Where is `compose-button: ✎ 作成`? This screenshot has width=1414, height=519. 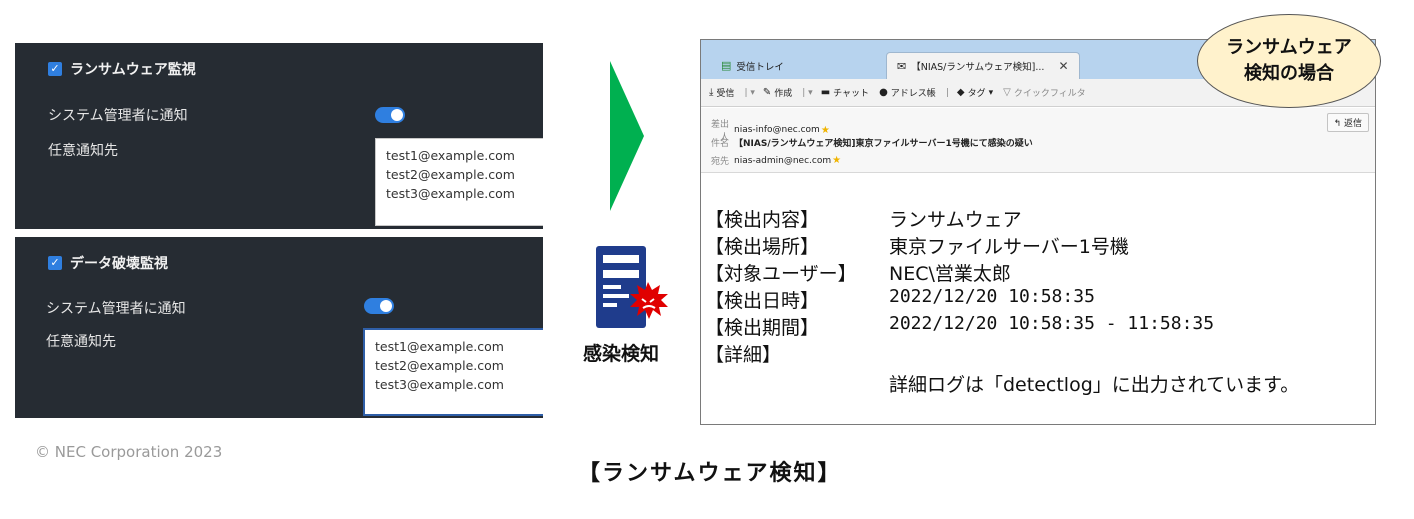 compose-button: ✎ 作成 is located at coordinates (777, 92).